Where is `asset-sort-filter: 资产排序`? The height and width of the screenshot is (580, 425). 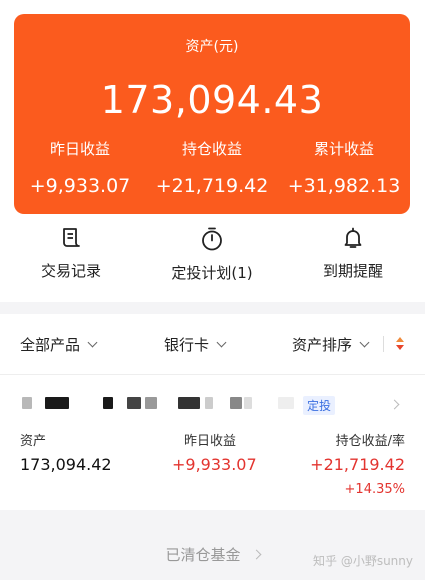 asset-sort-filter: 资产排序 is located at coordinates (331, 344).